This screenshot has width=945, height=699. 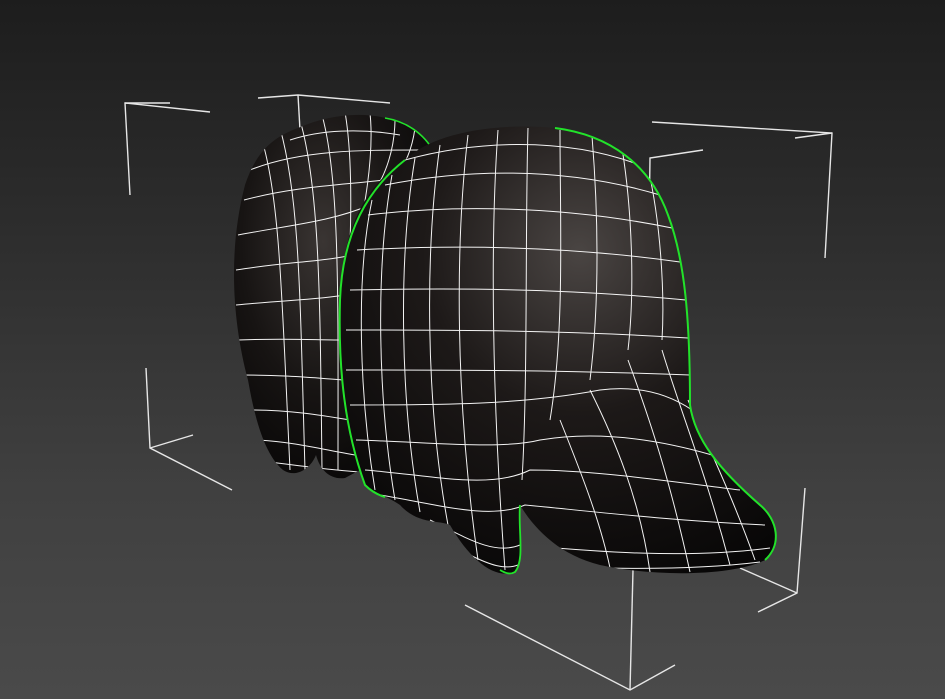 What do you see at coordinates (167, 149) in the screenshot?
I see `bracket-back-top-left` at bounding box center [167, 149].